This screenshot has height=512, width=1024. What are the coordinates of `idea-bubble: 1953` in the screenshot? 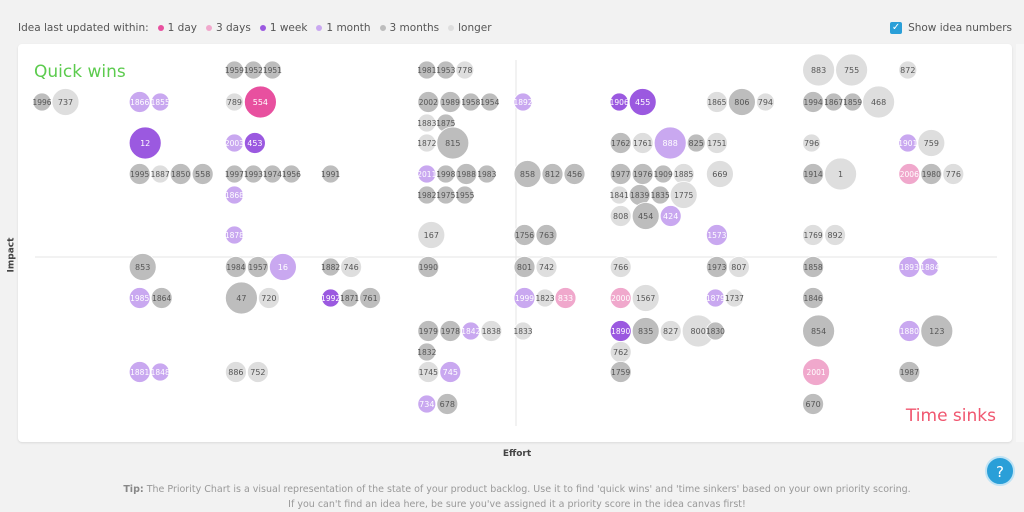 It's located at (446, 70).